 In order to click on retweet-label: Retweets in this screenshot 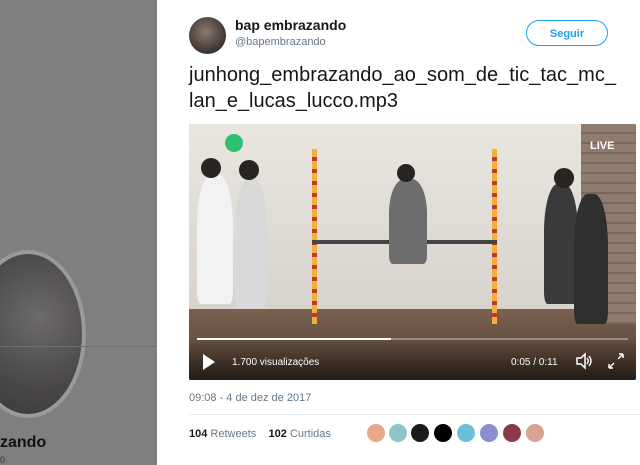, I will do `click(233, 434)`.